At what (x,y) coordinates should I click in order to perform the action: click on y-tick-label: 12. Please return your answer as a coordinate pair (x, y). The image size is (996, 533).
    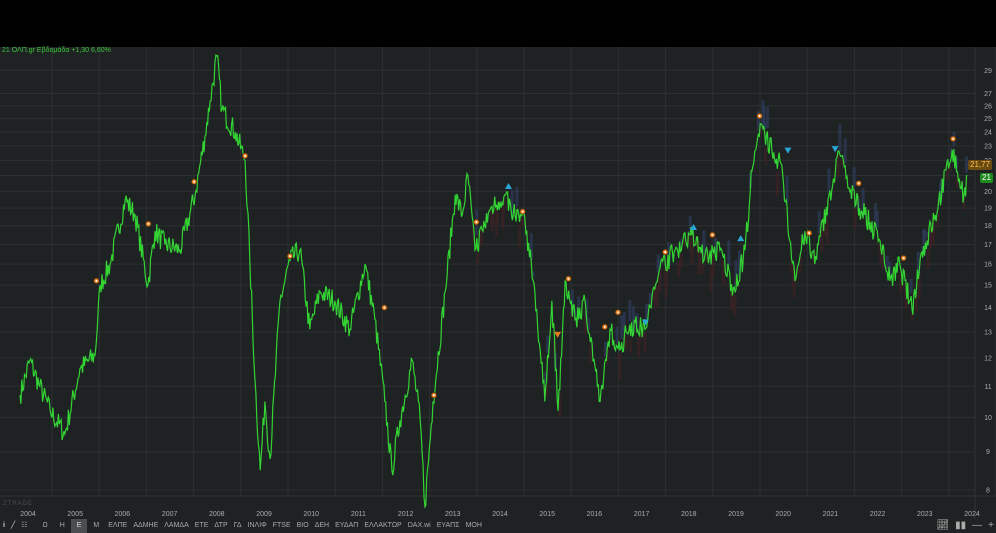
    Looking at the image, I should click on (988, 358).